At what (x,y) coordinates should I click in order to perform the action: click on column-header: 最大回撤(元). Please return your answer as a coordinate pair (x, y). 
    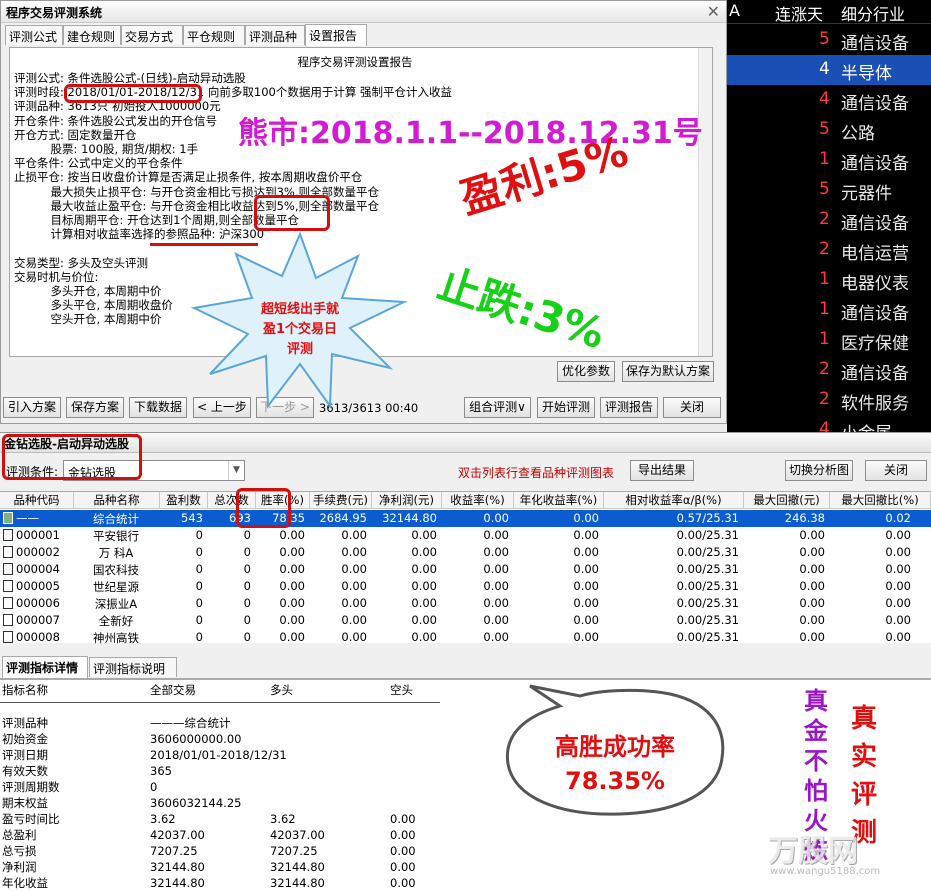
    Looking at the image, I should click on (787, 500).